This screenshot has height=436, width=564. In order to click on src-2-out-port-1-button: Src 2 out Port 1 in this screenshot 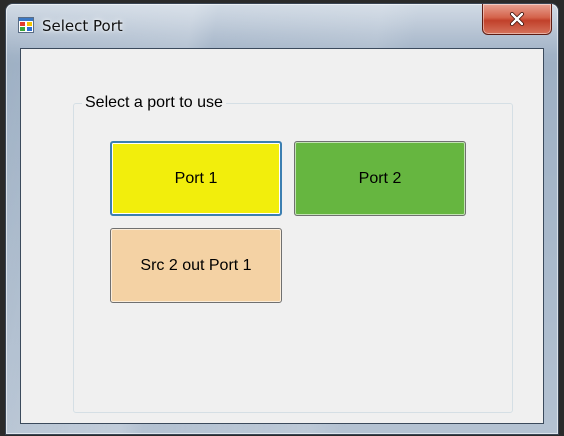, I will do `click(196, 265)`.